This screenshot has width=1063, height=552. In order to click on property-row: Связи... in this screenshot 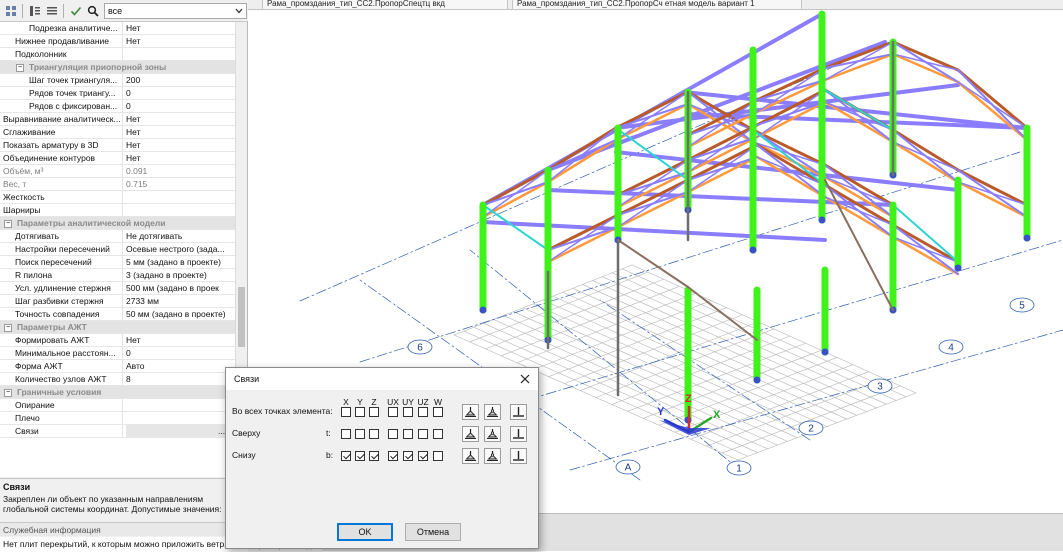, I will do `click(117, 431)`.